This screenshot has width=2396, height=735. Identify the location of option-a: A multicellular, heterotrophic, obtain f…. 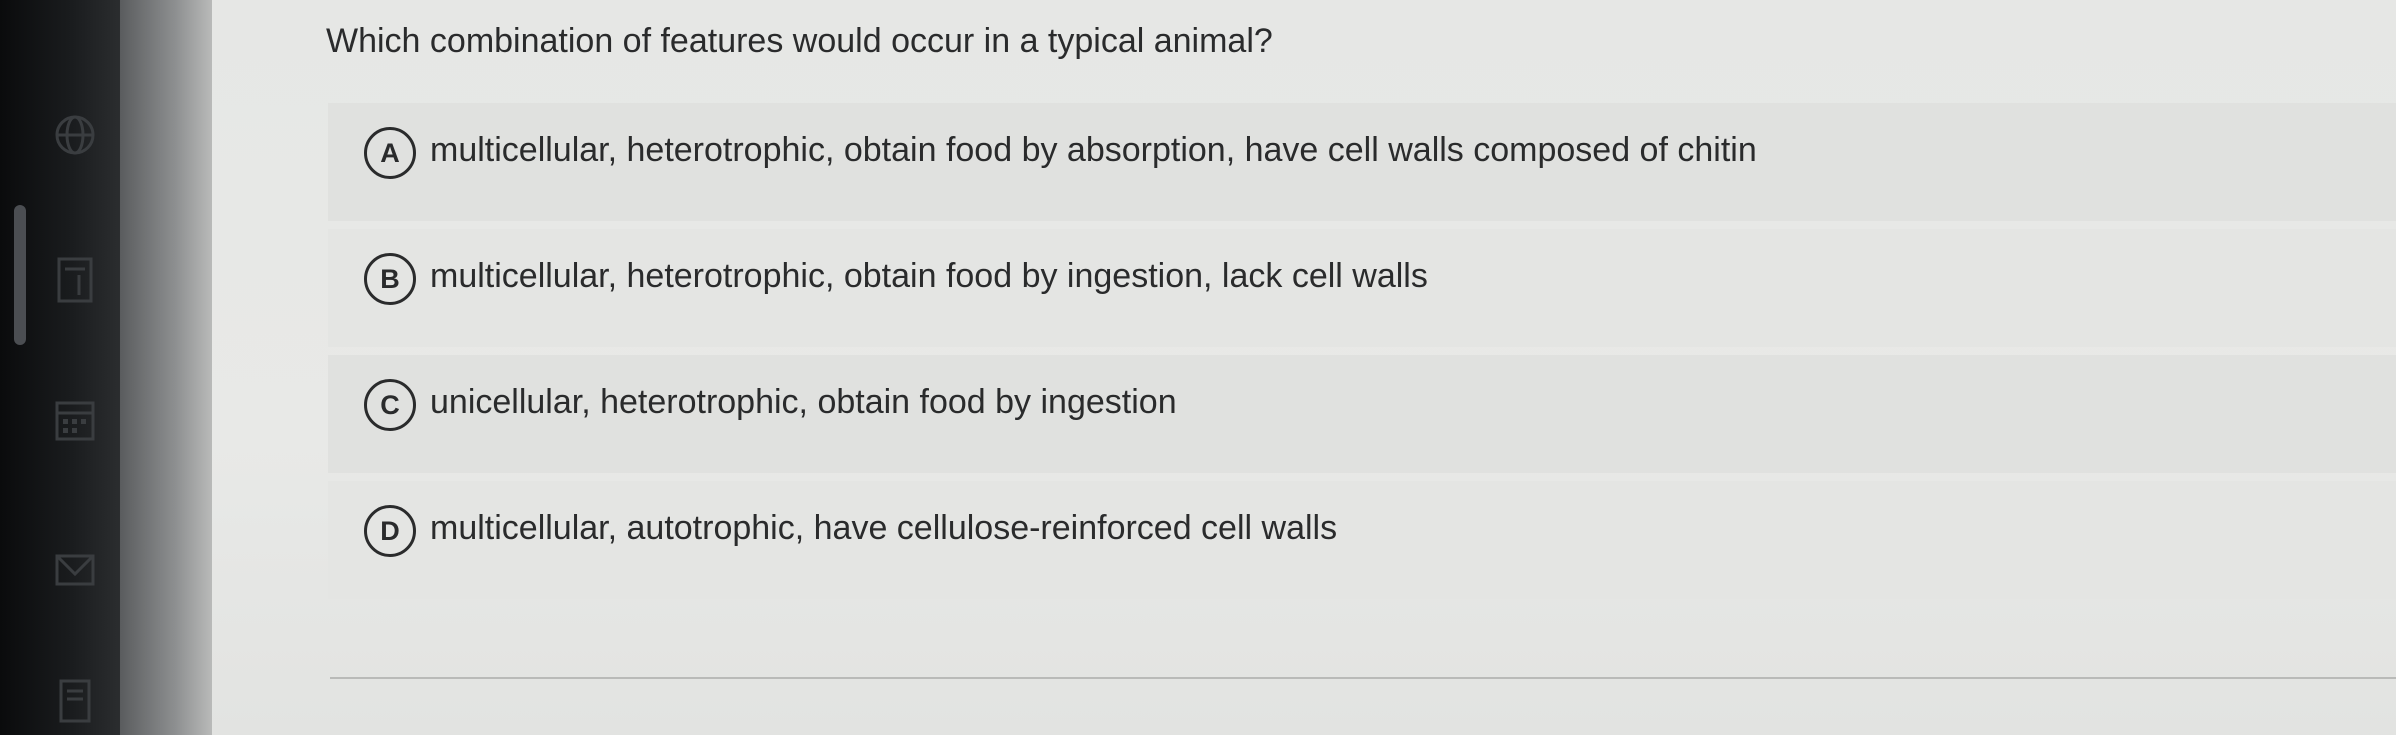
(1362, 162).